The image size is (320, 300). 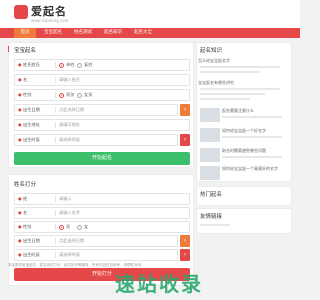 I want to click on header: 爱起名 www.izqiming.com, so click(x=150, y=14).